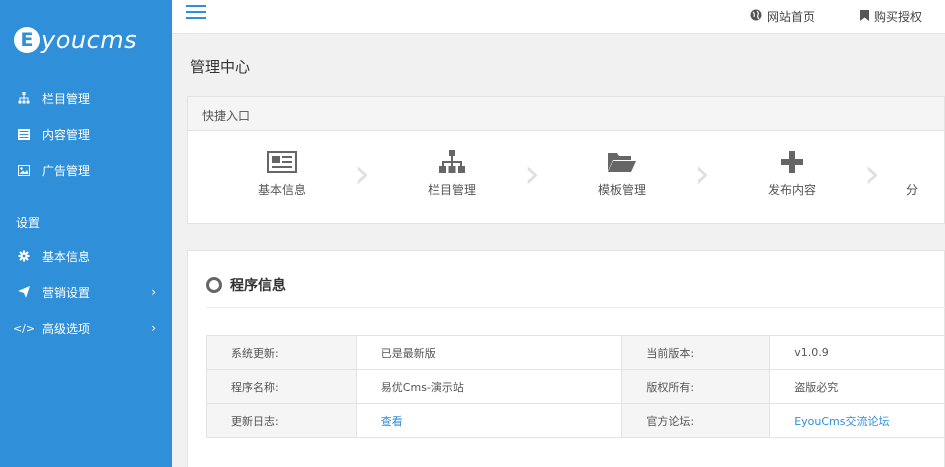  What do you see at coordinates (489, 420) in the screenshot?
I see `view-changelog-link: 查看` at bounding box center [489, 420].